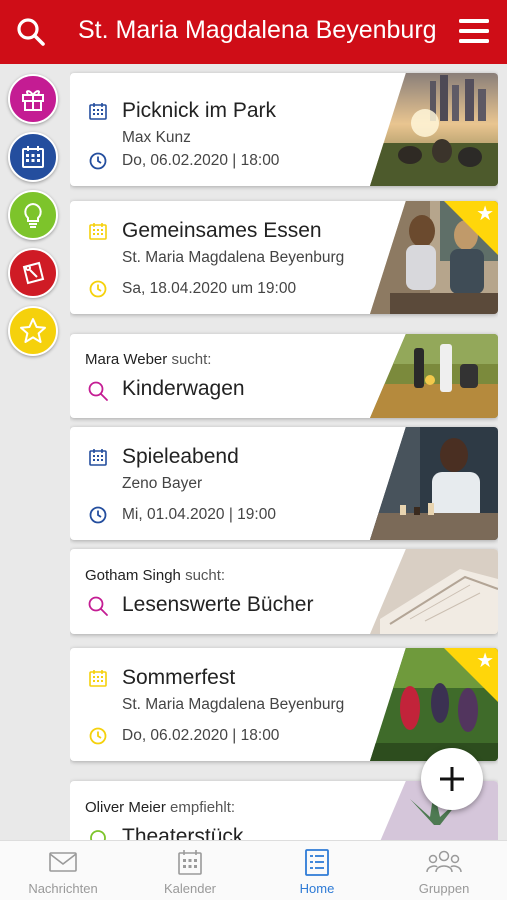 This screenshot has height=900, width=507. I want to click on gift-icon, so click(33, 100).